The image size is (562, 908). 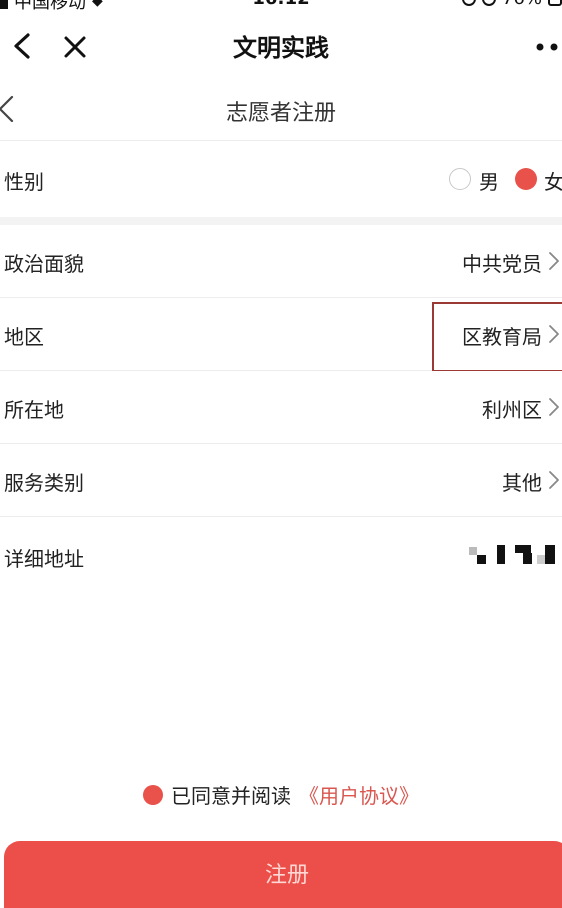 I want to click on page-header: 志愿者注册, so click(x=281, y=109).